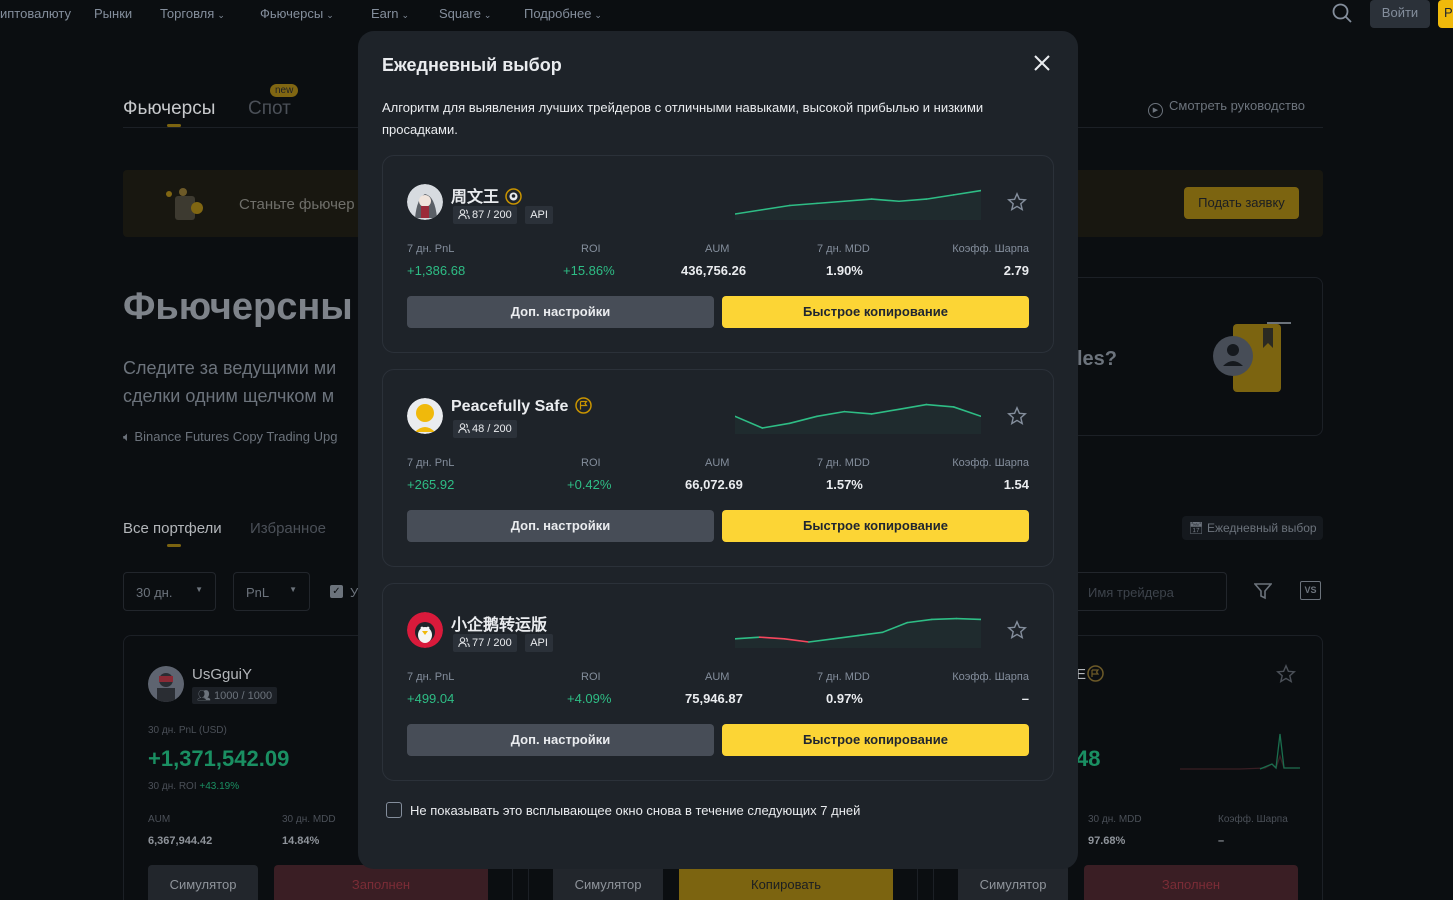 This screenshot has height=900, width=1453. Describe the element at coordinates (206, 696) in the screenshot. I see `users-icon: 👥︎` at that location.